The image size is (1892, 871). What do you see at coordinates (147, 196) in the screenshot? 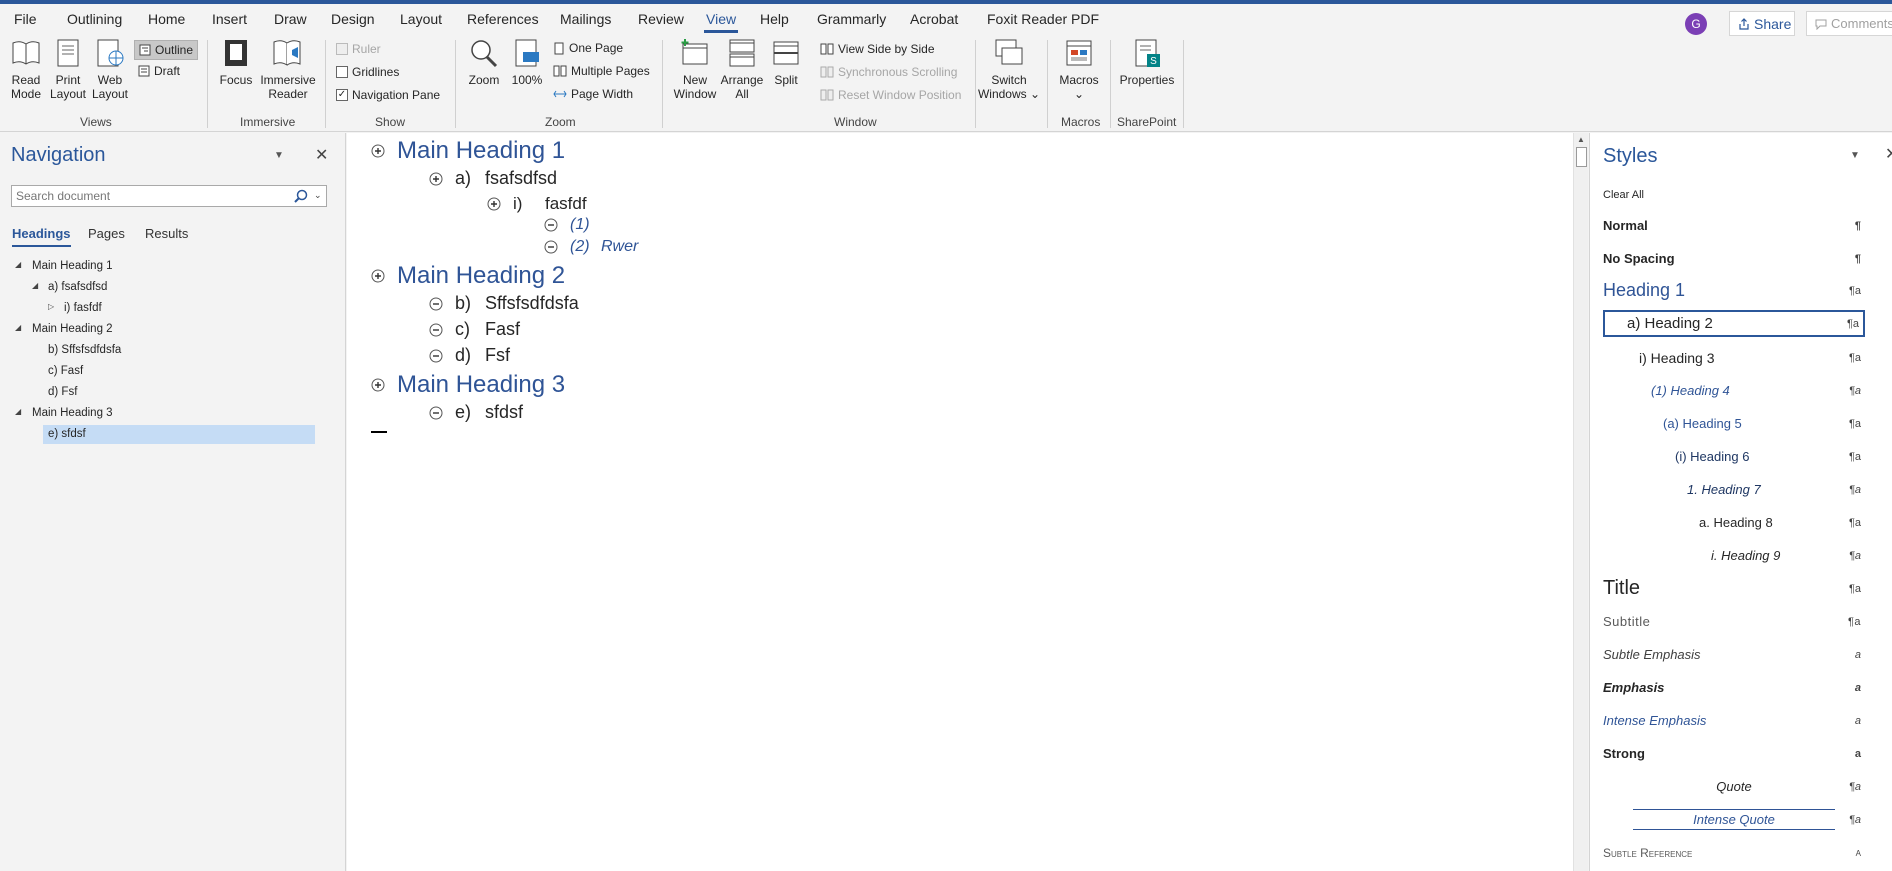
I see `search-input` at bounding box center [147, 196].